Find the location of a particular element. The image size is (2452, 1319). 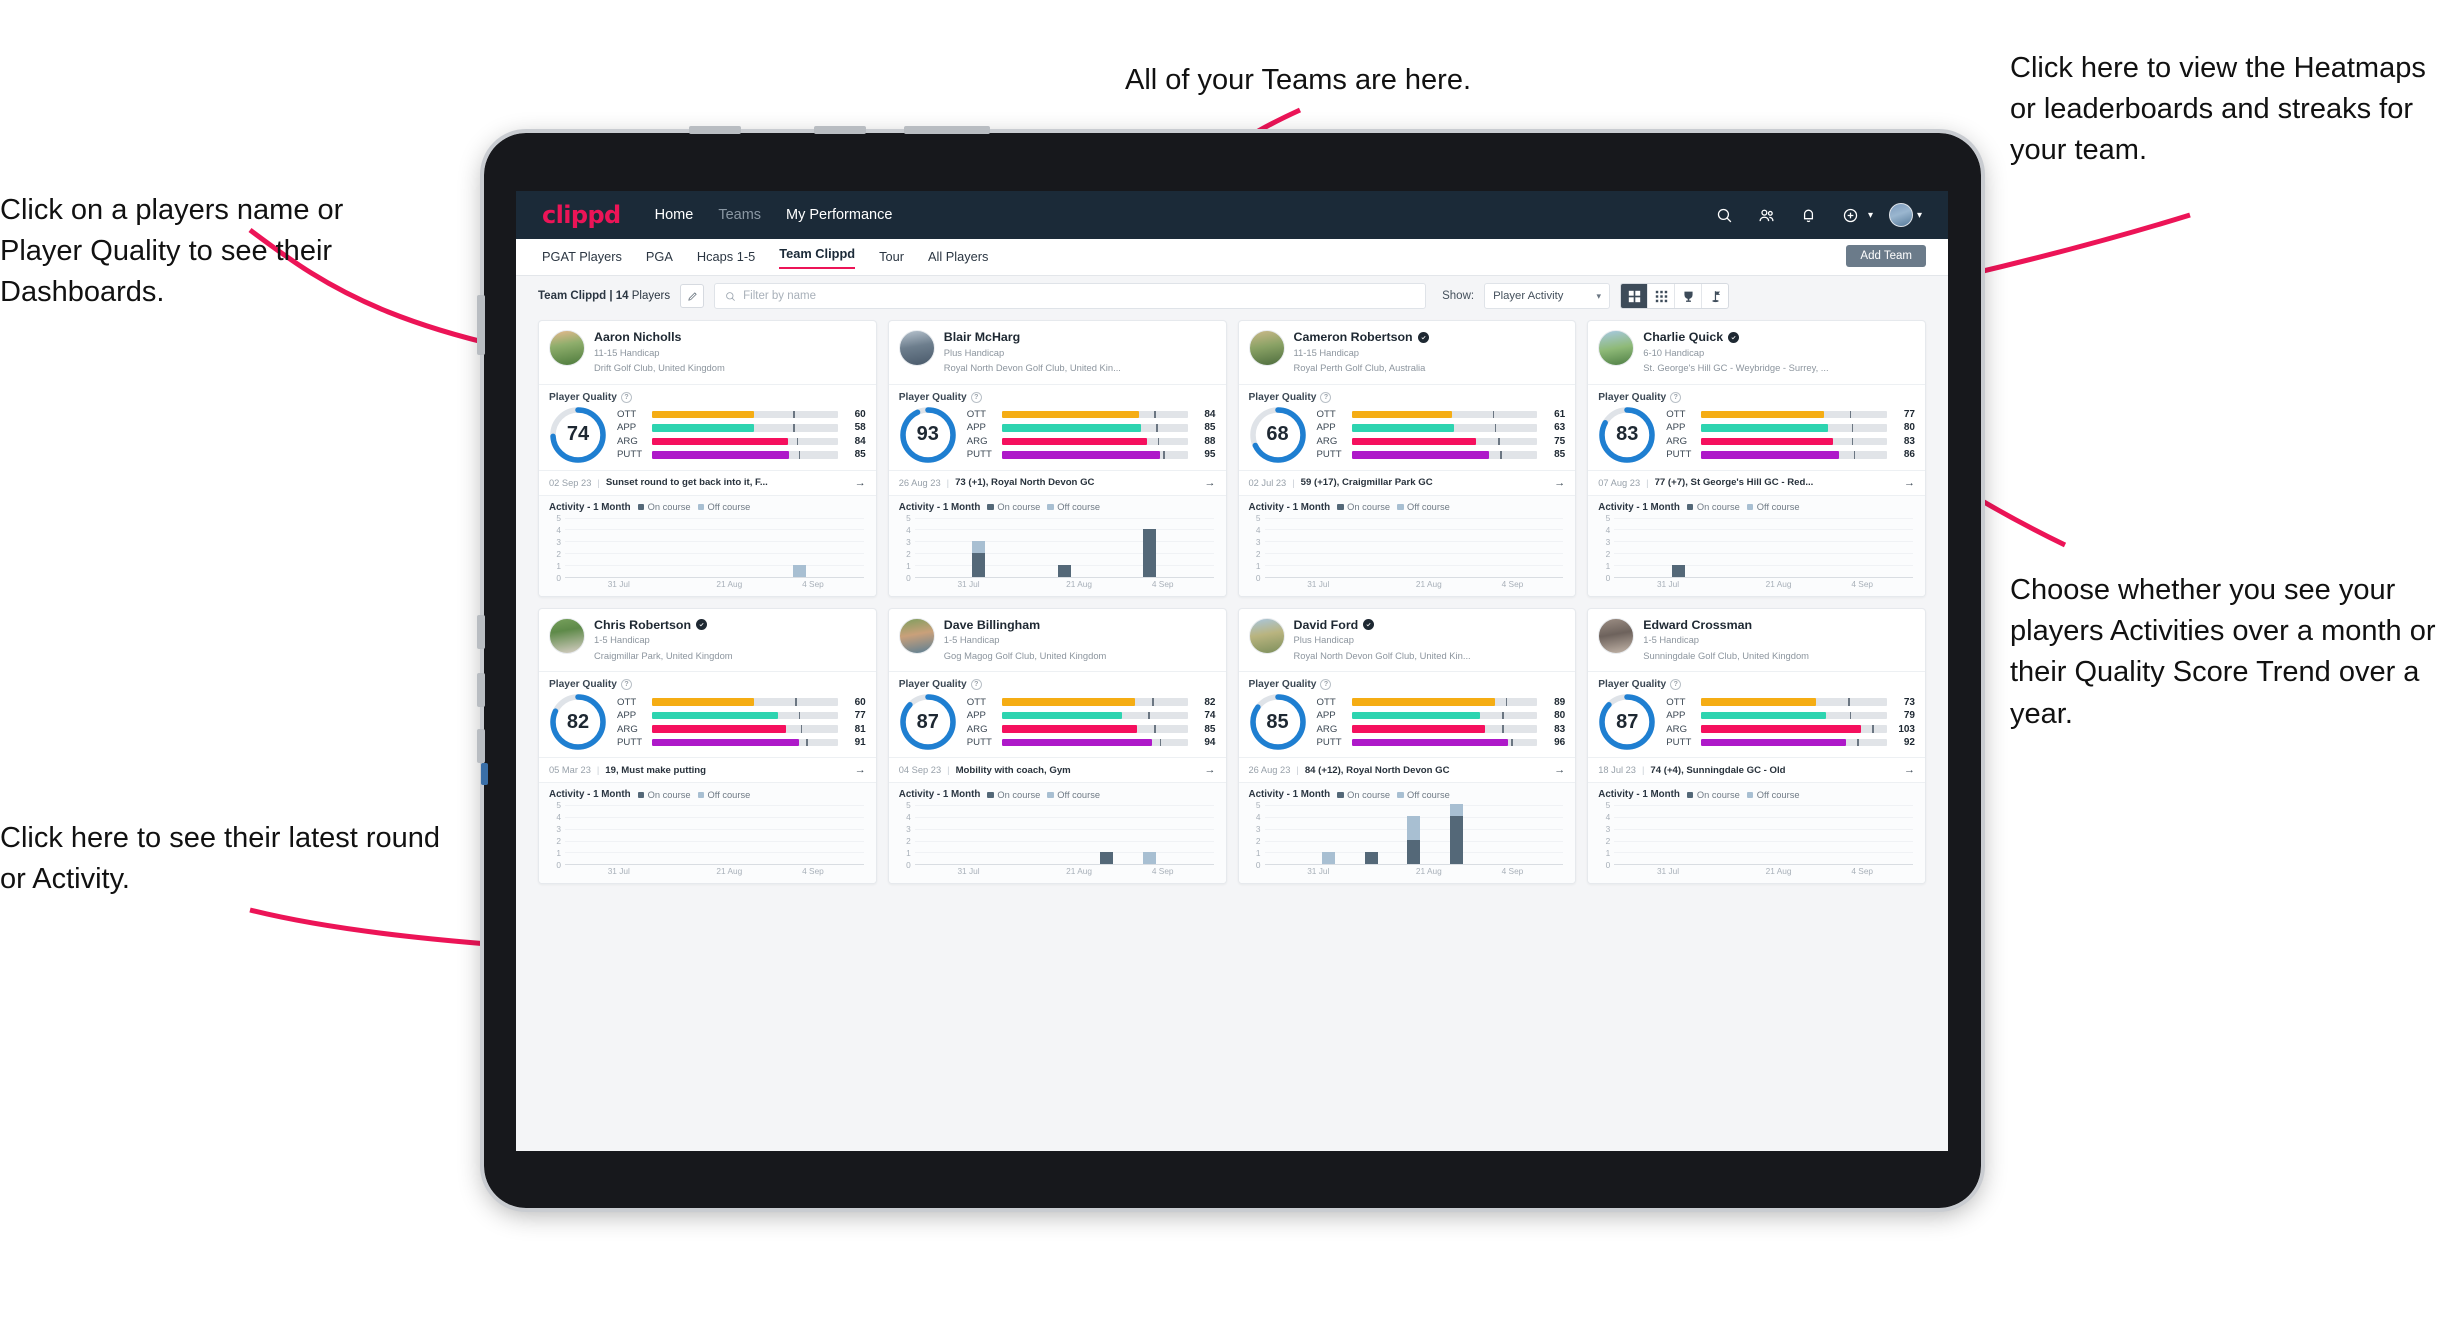

show-select: Player Activity ▾ is located at coordinates (1547, 296).